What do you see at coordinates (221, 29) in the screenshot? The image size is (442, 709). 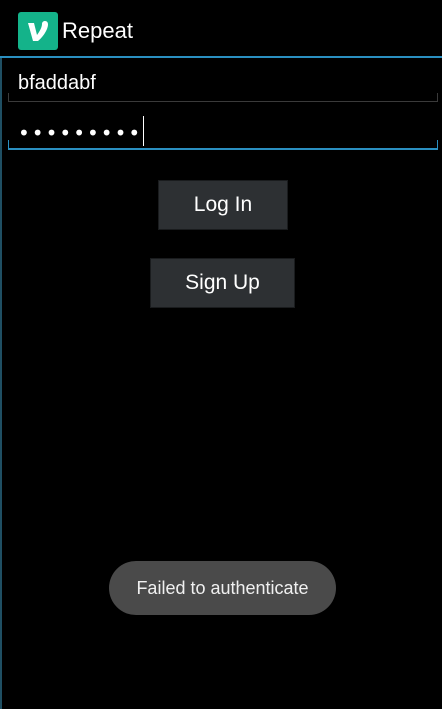 I see `action-bar: Repeat` at bounding box center [221, 29].